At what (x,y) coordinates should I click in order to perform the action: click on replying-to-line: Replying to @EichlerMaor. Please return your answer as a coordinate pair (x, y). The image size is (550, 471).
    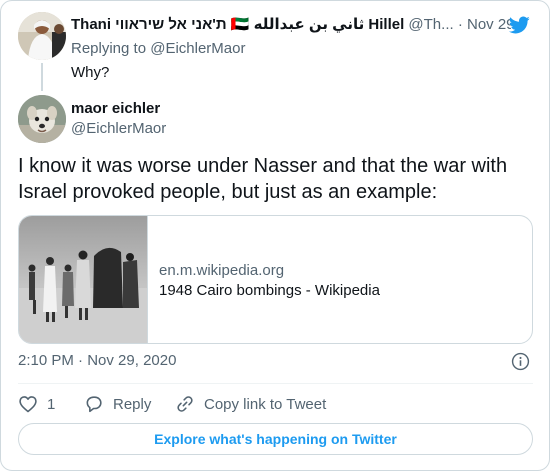
    Looking at the image, I should click on (158, 49).